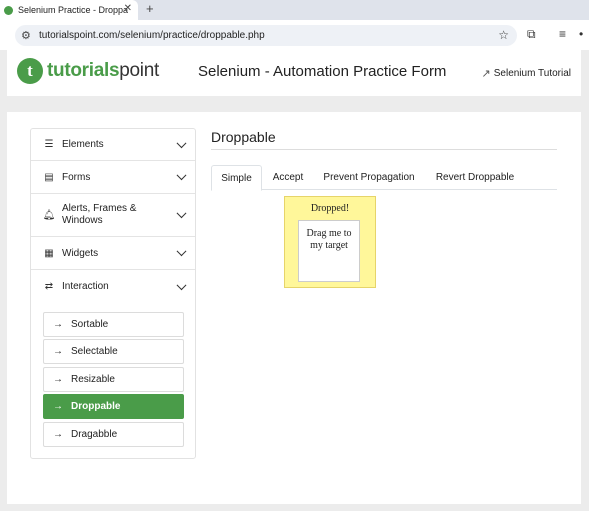 This screenshot has width=589, height=511. What do you see at coordinates (475, 177) in the screenshot?
I see `tab-revert-droppable: Revert Droppable` at bounding box center [475, 177].